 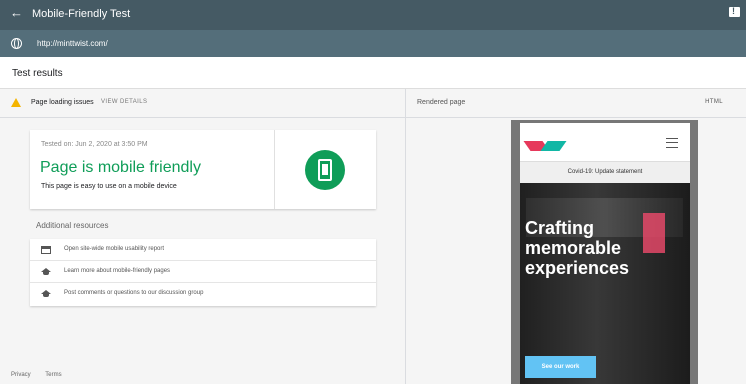 What do you see at coordinates (559, 228) in the screenshot?
I see `hero-line: Crafting` at bounding box center [559, 228].